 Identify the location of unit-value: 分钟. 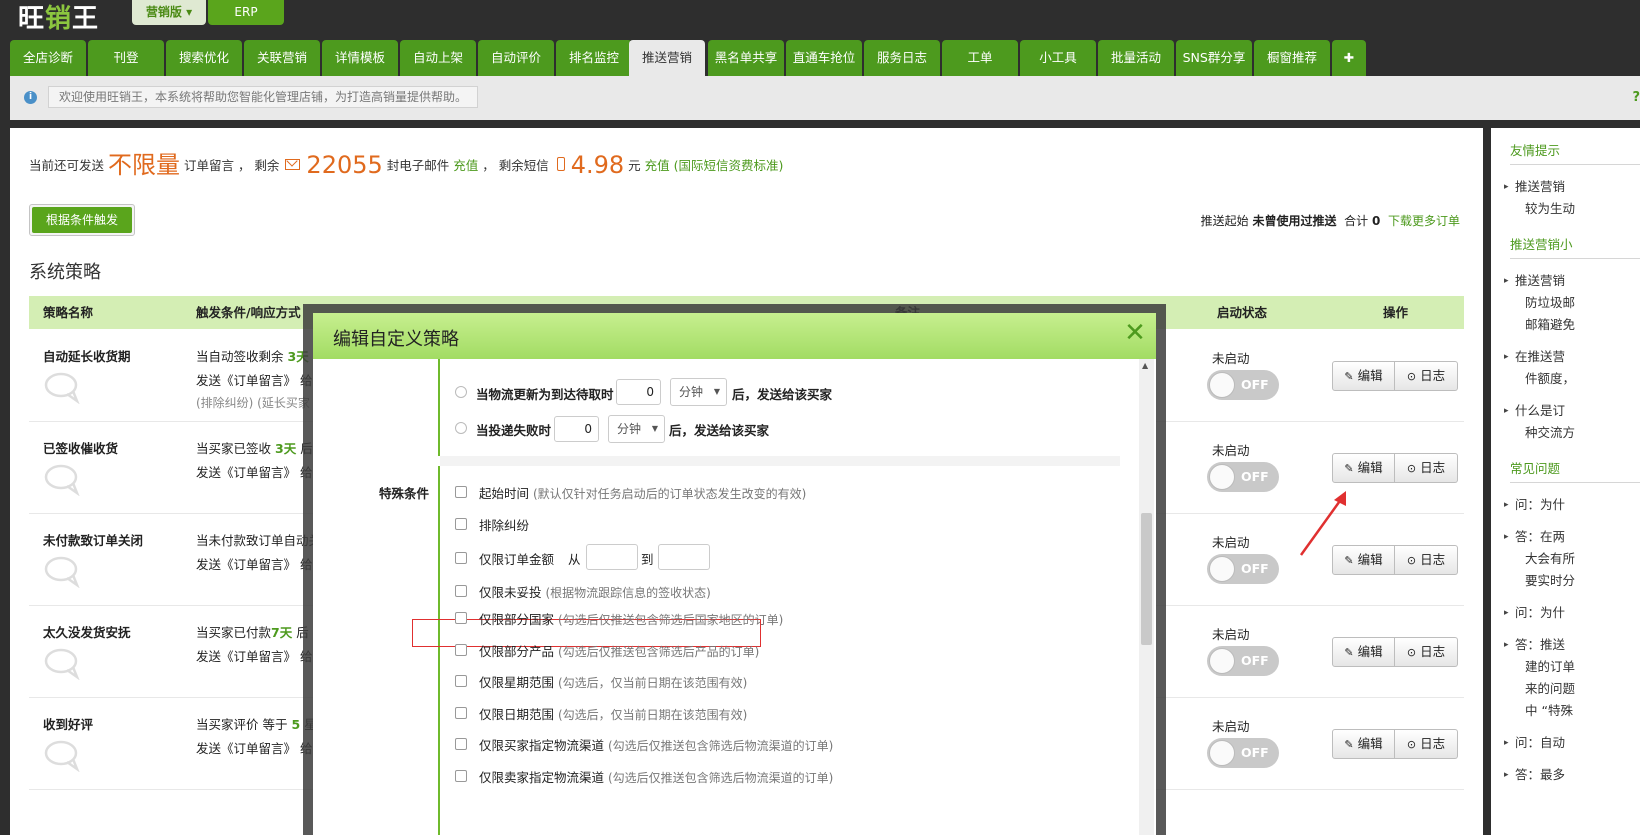
(629, 429).